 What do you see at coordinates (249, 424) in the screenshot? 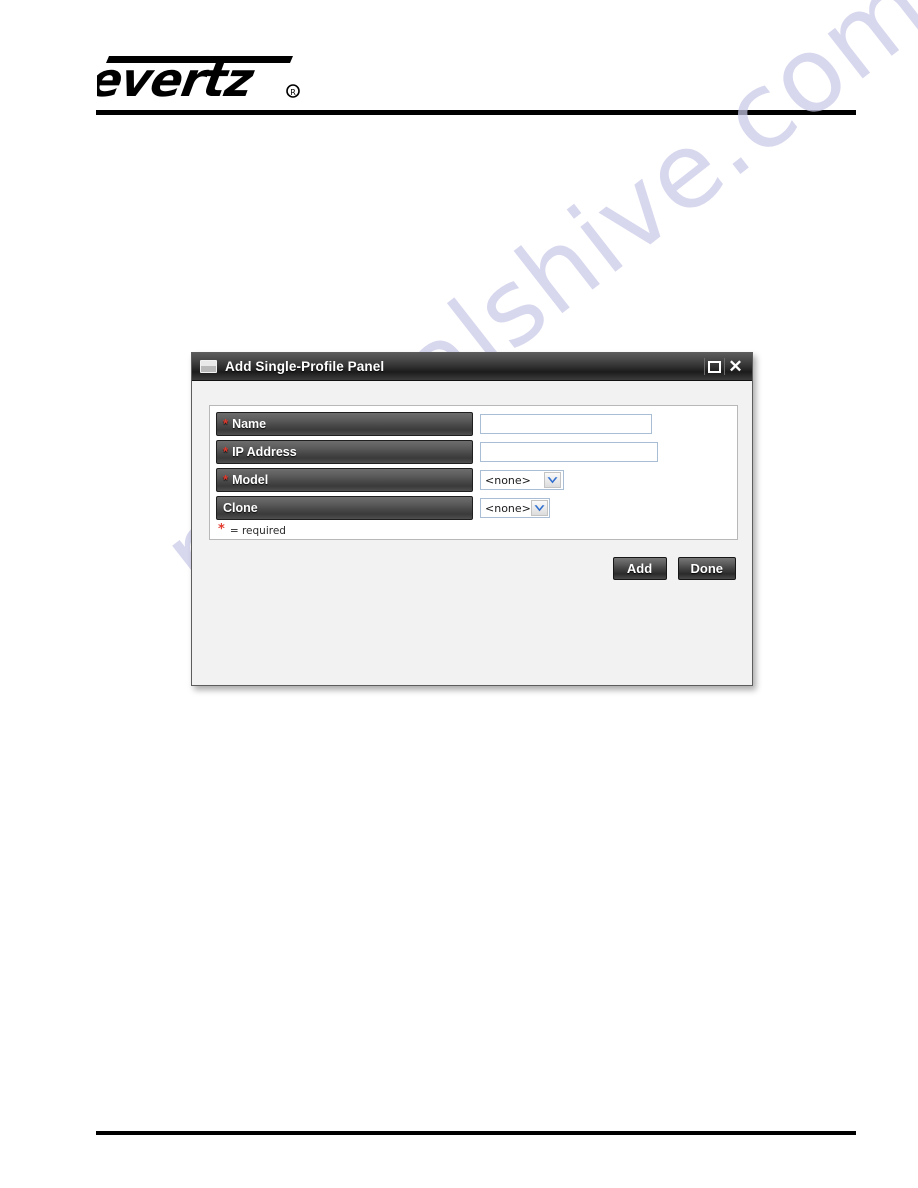
I see `label-text-name: Name` at bounding box center [249, 424].